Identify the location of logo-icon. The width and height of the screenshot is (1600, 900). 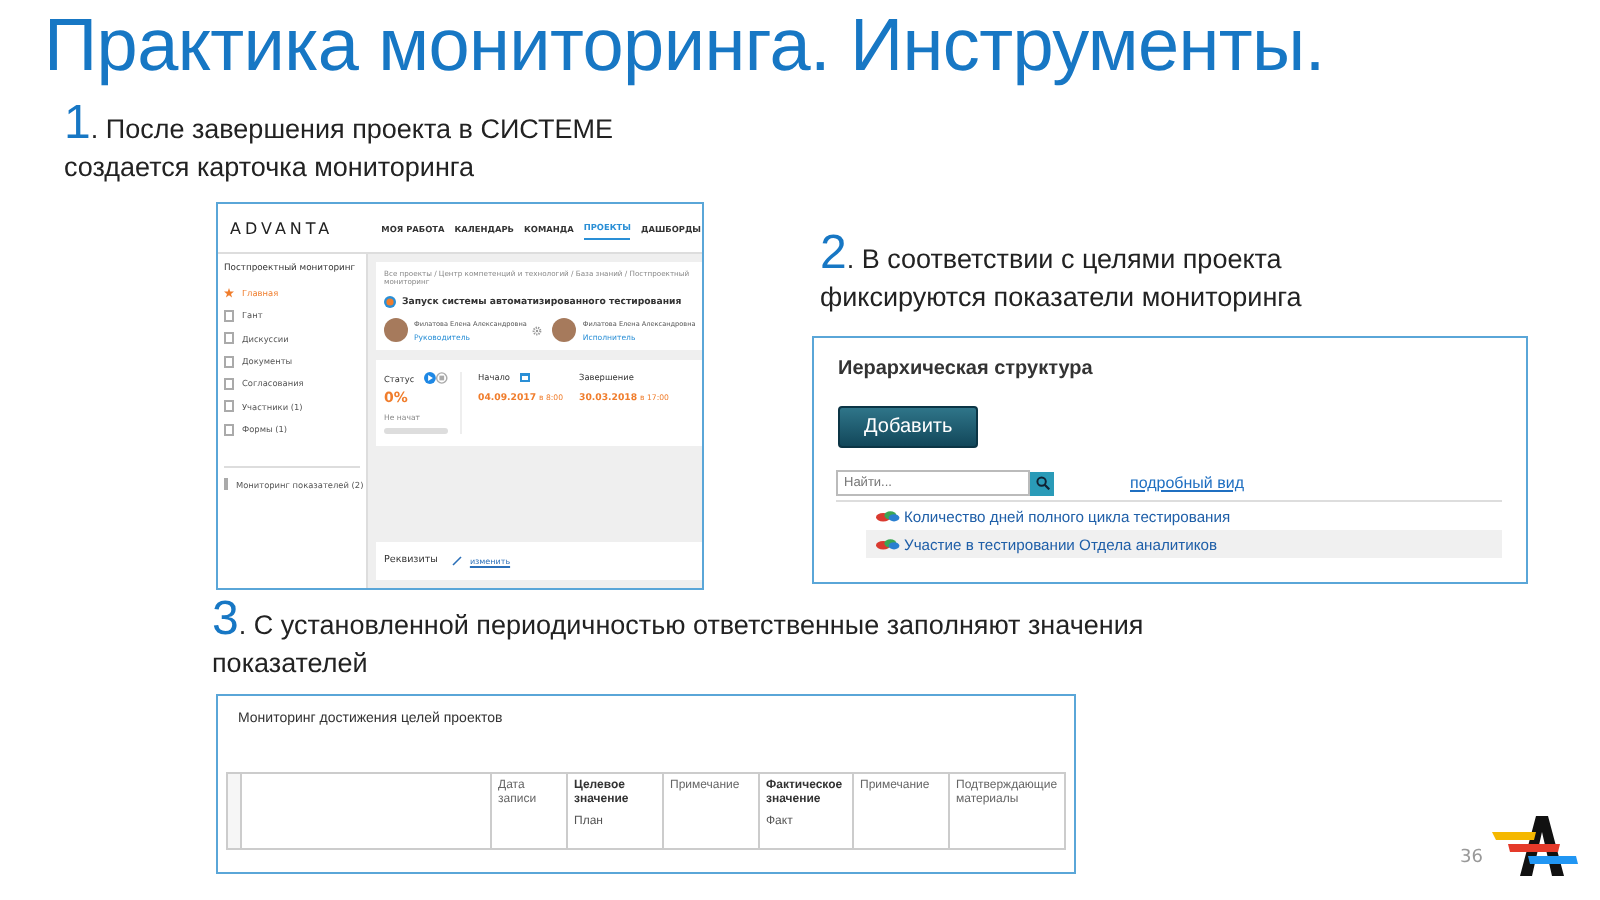
(1536, 846).